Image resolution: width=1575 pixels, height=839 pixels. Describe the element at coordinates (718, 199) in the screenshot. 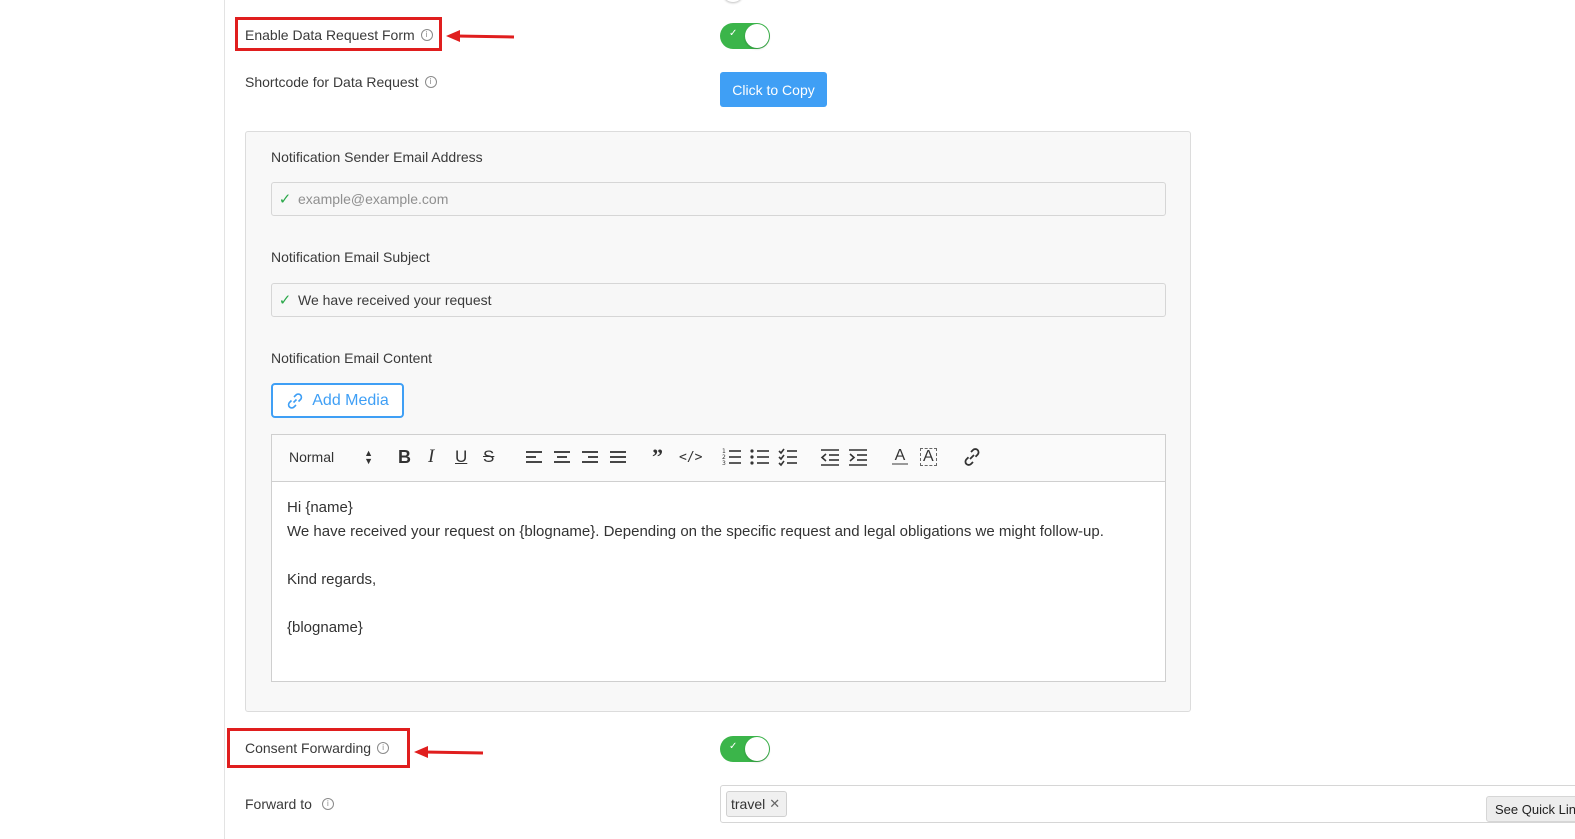

I see `sender-email-input: ✓ example@example.com` at that location.